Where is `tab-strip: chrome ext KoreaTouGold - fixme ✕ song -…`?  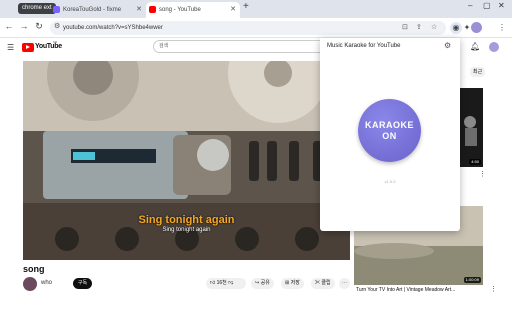 tab-strip: chrome ext KoreaTouGold - fixme ✕ song -… is located at coordinates (256, 9).